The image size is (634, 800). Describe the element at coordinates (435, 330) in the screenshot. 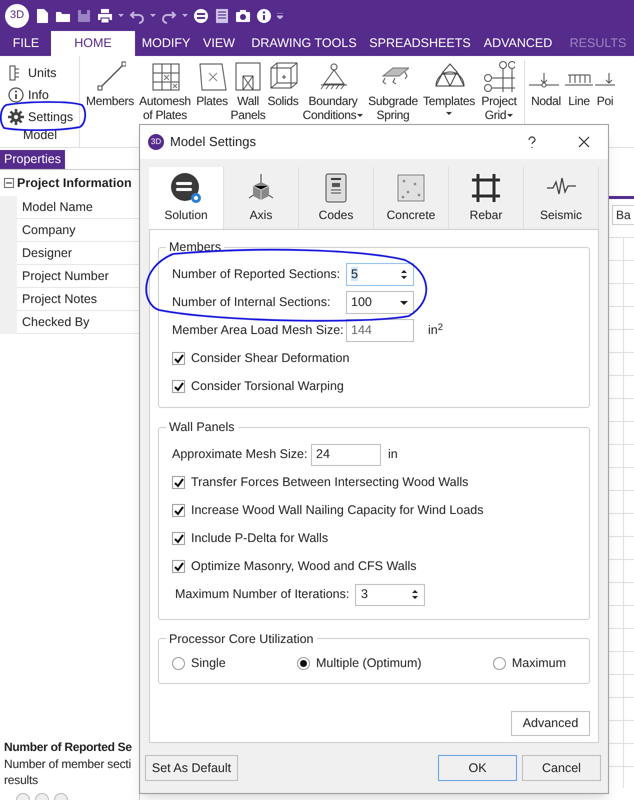

I see `unit-label: in$^{2}$` at that location.